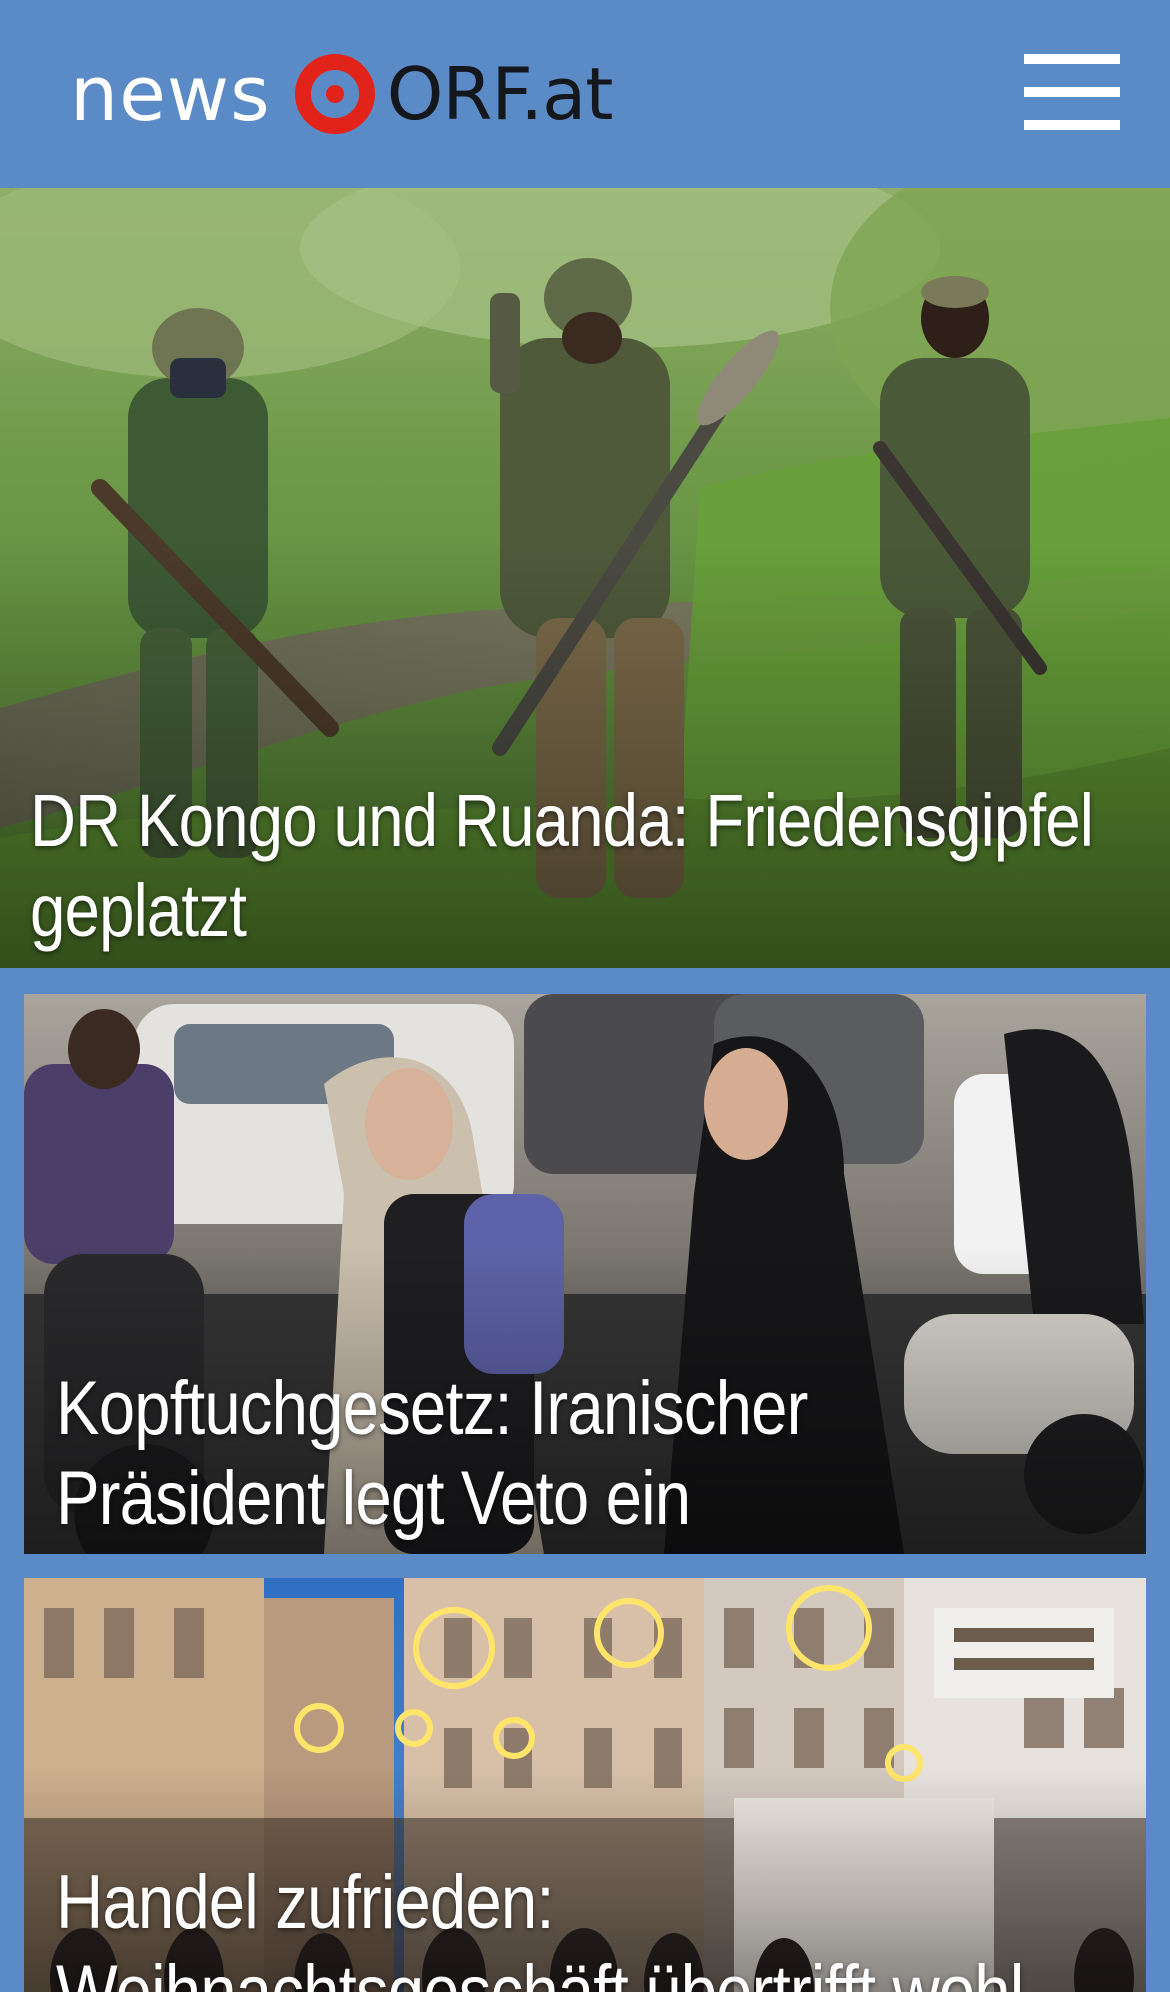 This screenshot has width=1170, height=1992. What do you see at coordinates (334, 94) in the screenshot?
I see `orf-ring-icon` at bounding box center [334, 94].